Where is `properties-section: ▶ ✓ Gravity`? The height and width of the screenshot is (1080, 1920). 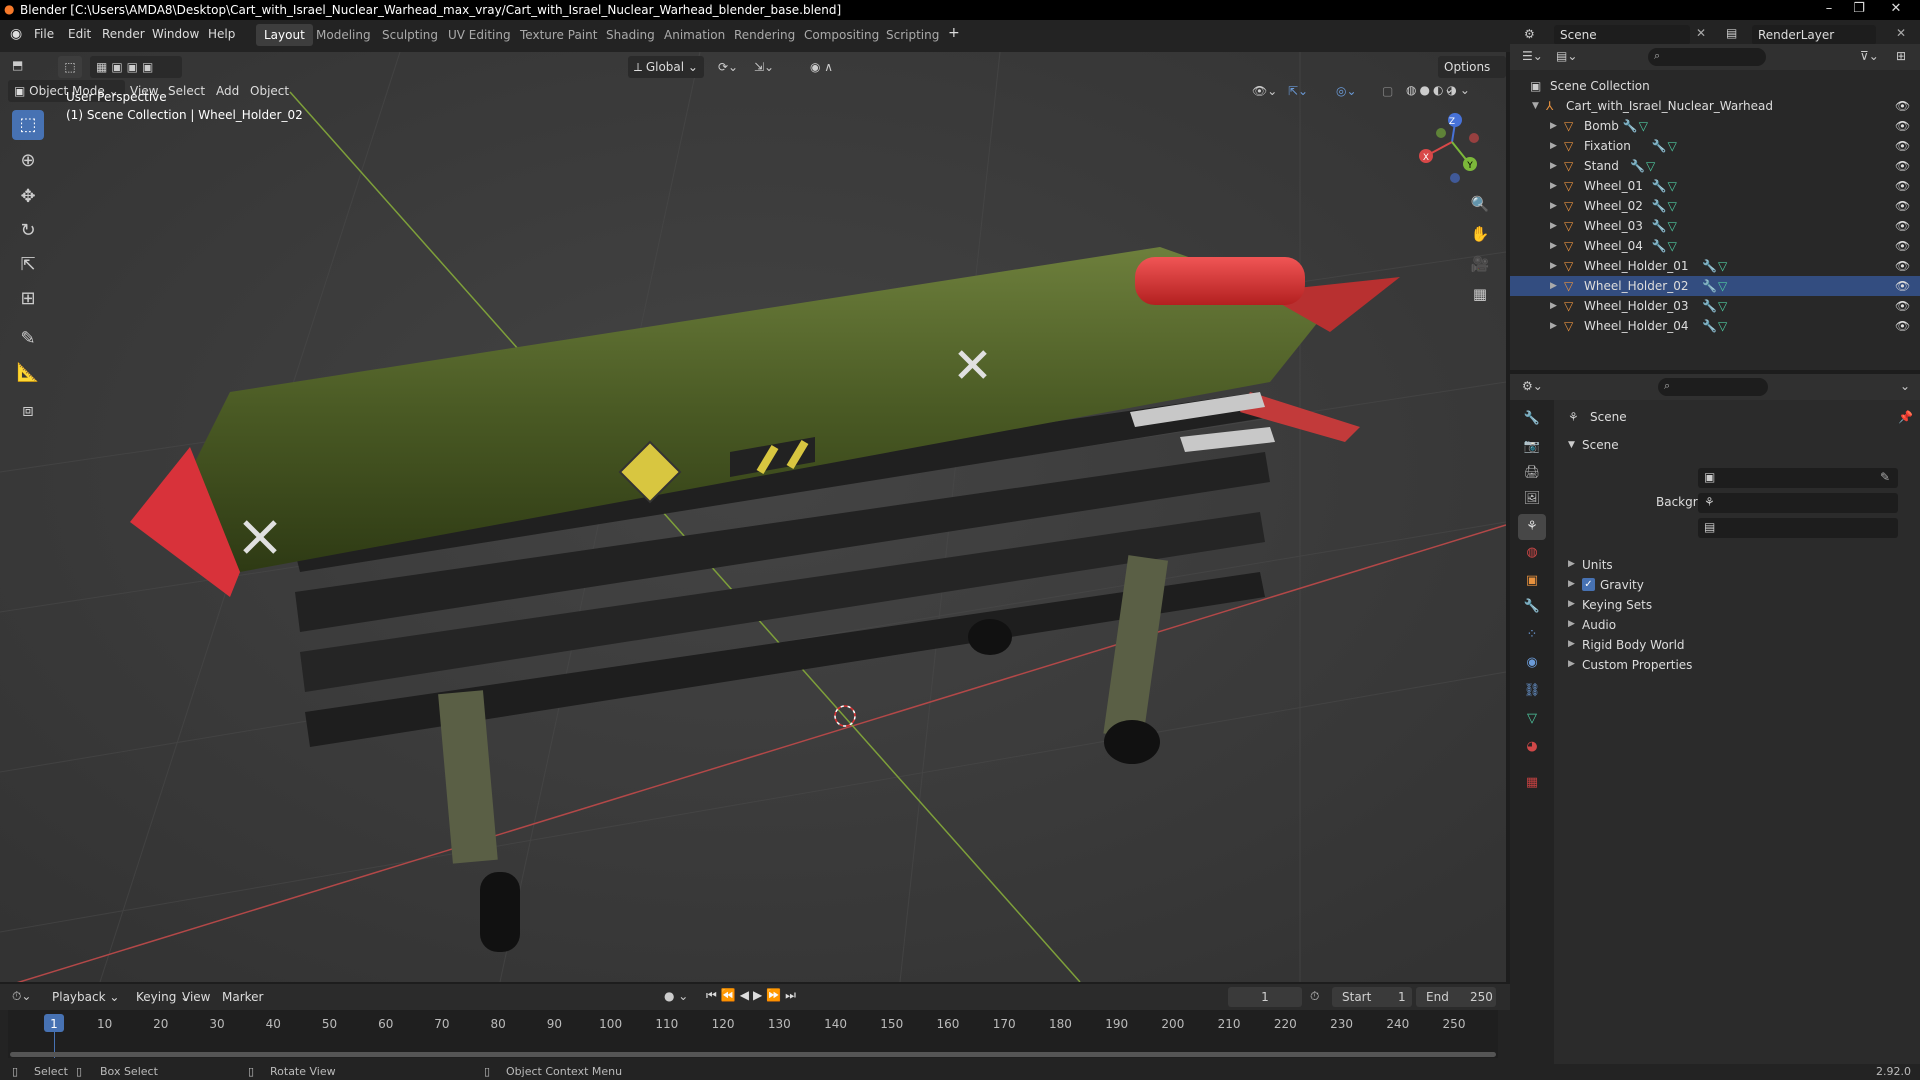
properties-section: ▶ ✓ Gravity is located at coordinates (1738, 587).